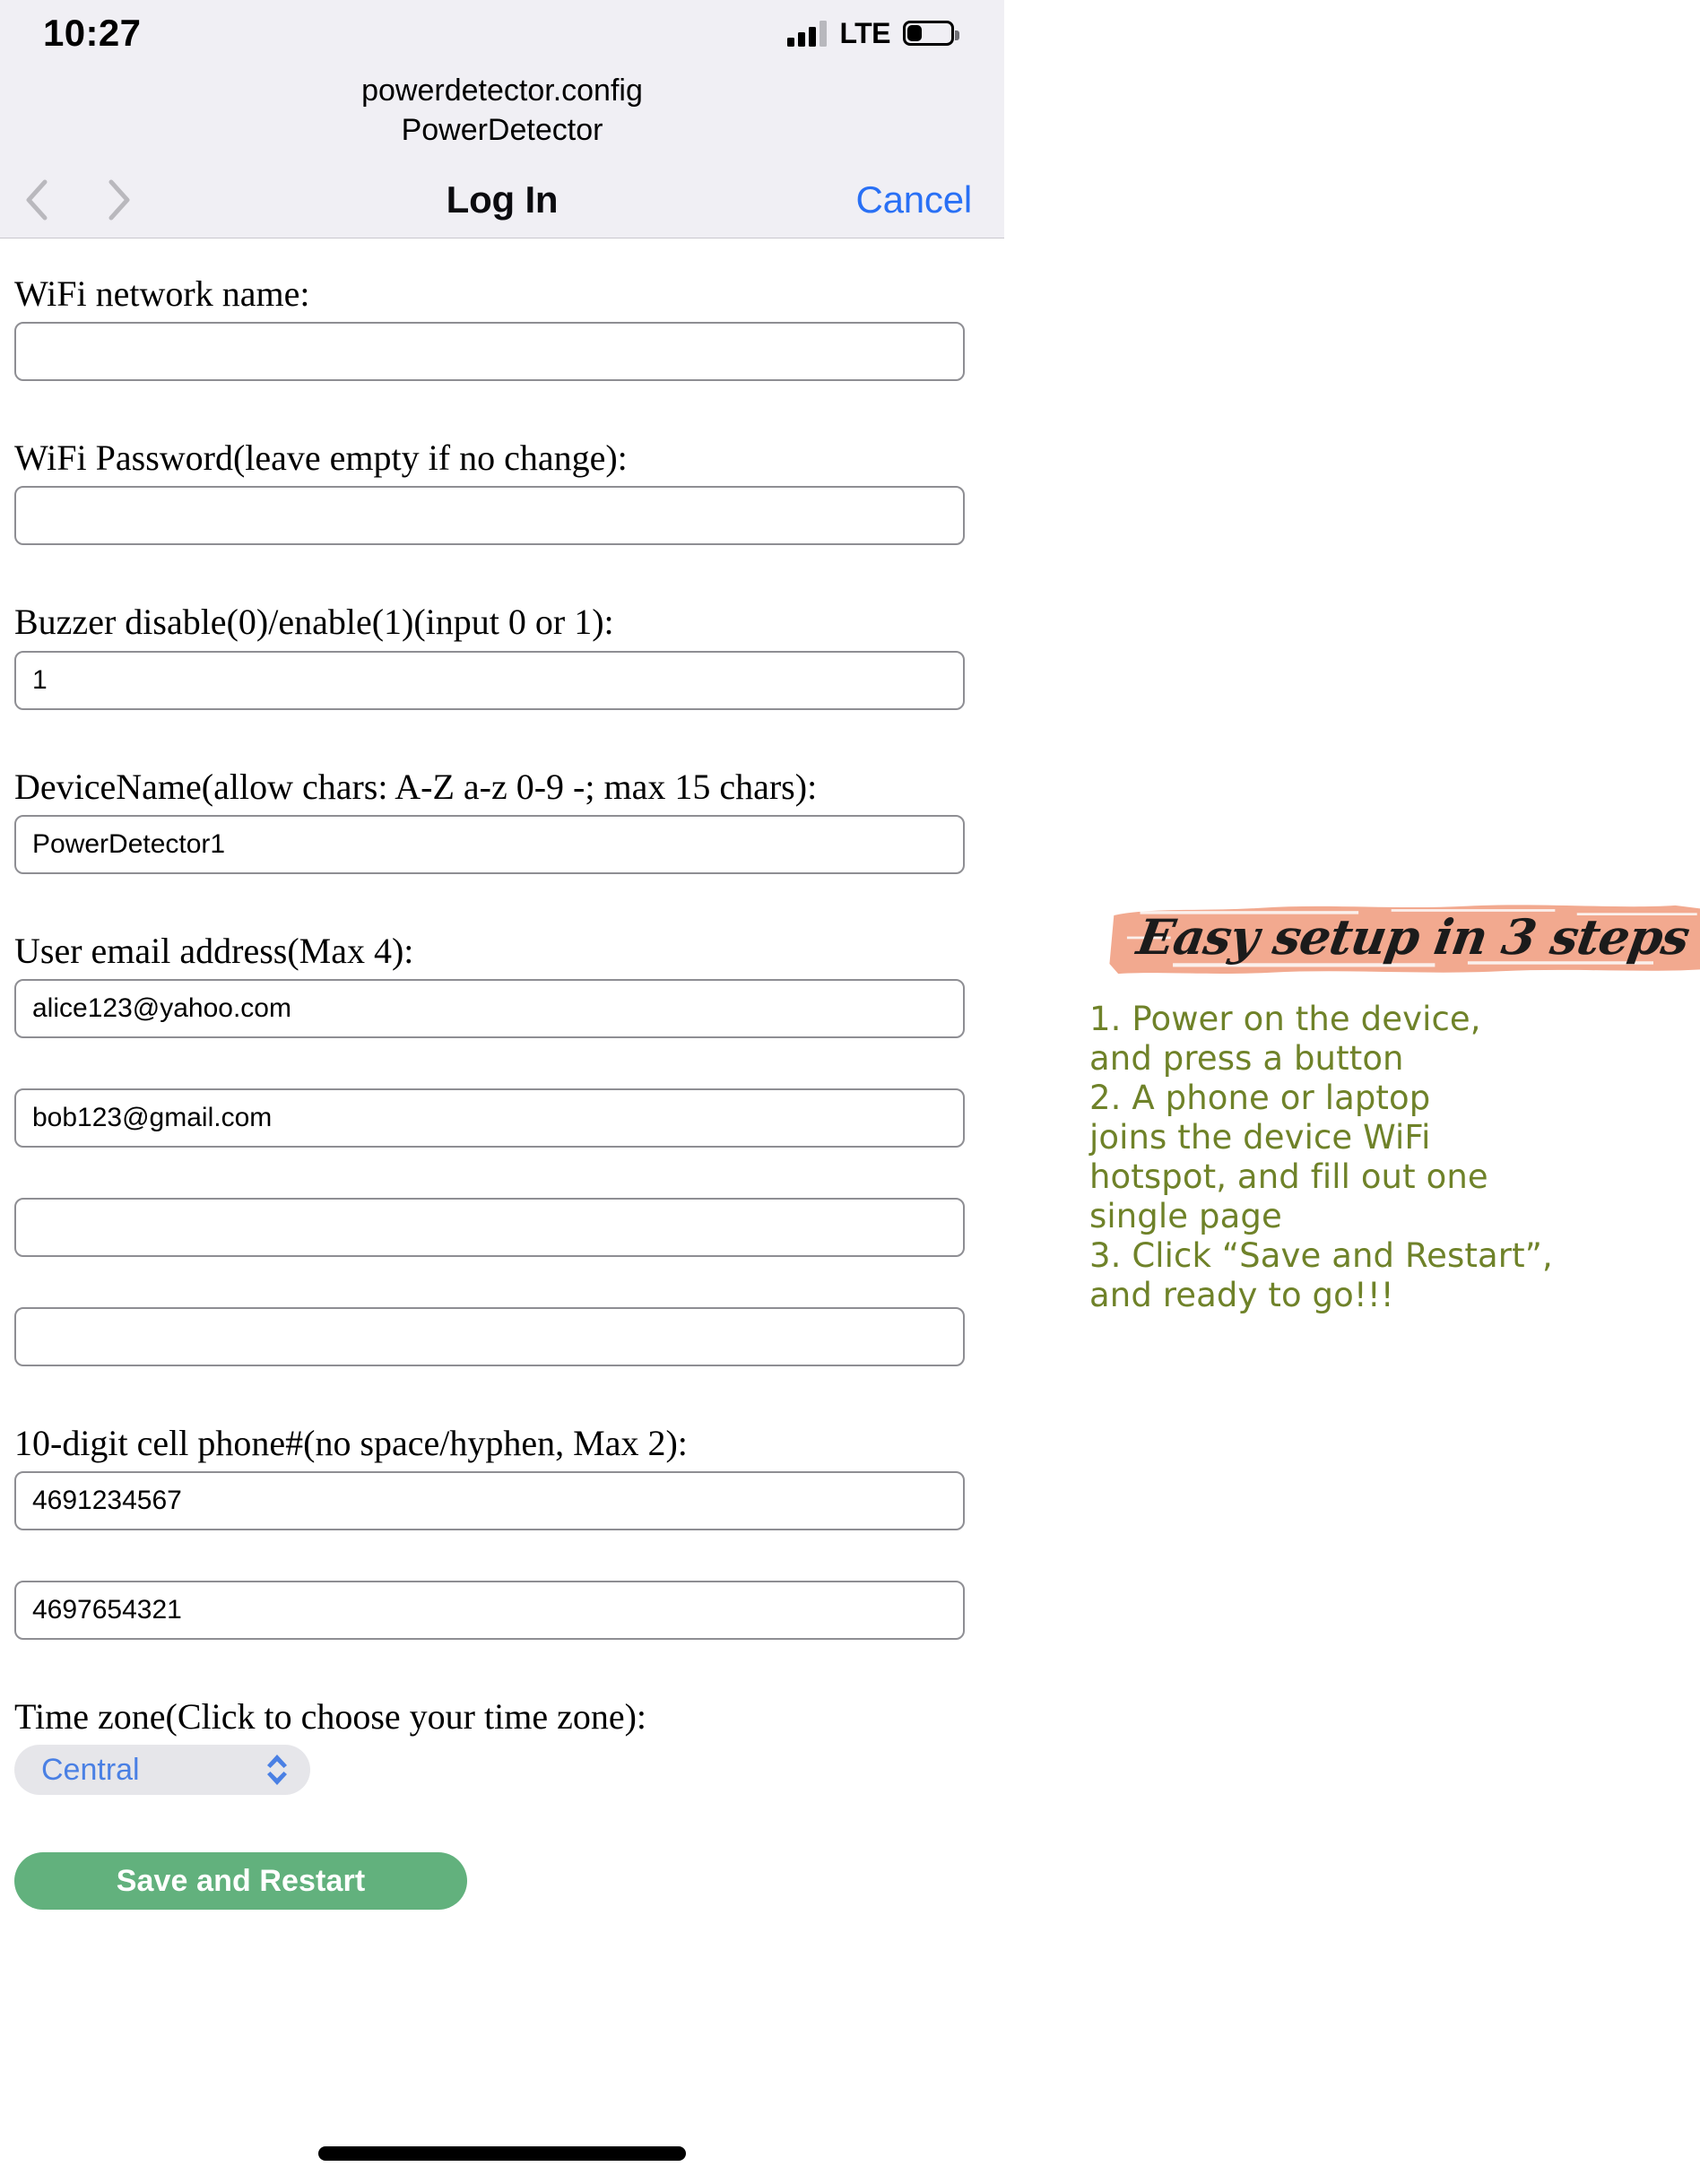 The height and width of the screenshot is (2184, 1700). I want to click on promo-step-line: joins the device WiFi, so click(1260, 1137).